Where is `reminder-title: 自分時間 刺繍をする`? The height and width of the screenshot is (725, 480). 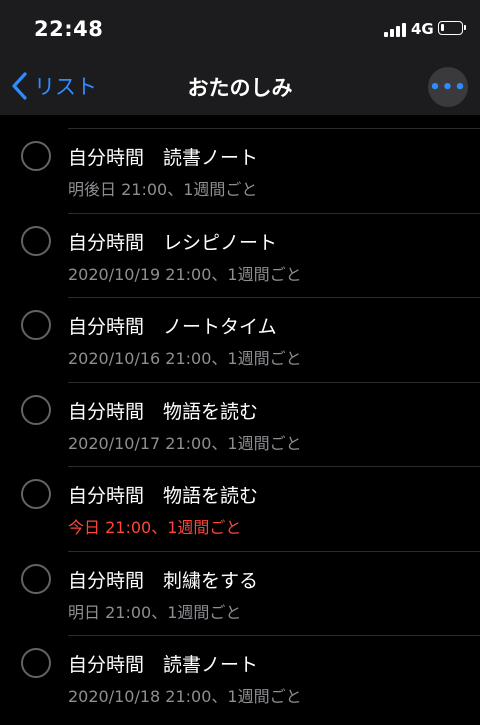 reminder-title: 自分時間 刺繍をする is located at coordinates (163, 579).